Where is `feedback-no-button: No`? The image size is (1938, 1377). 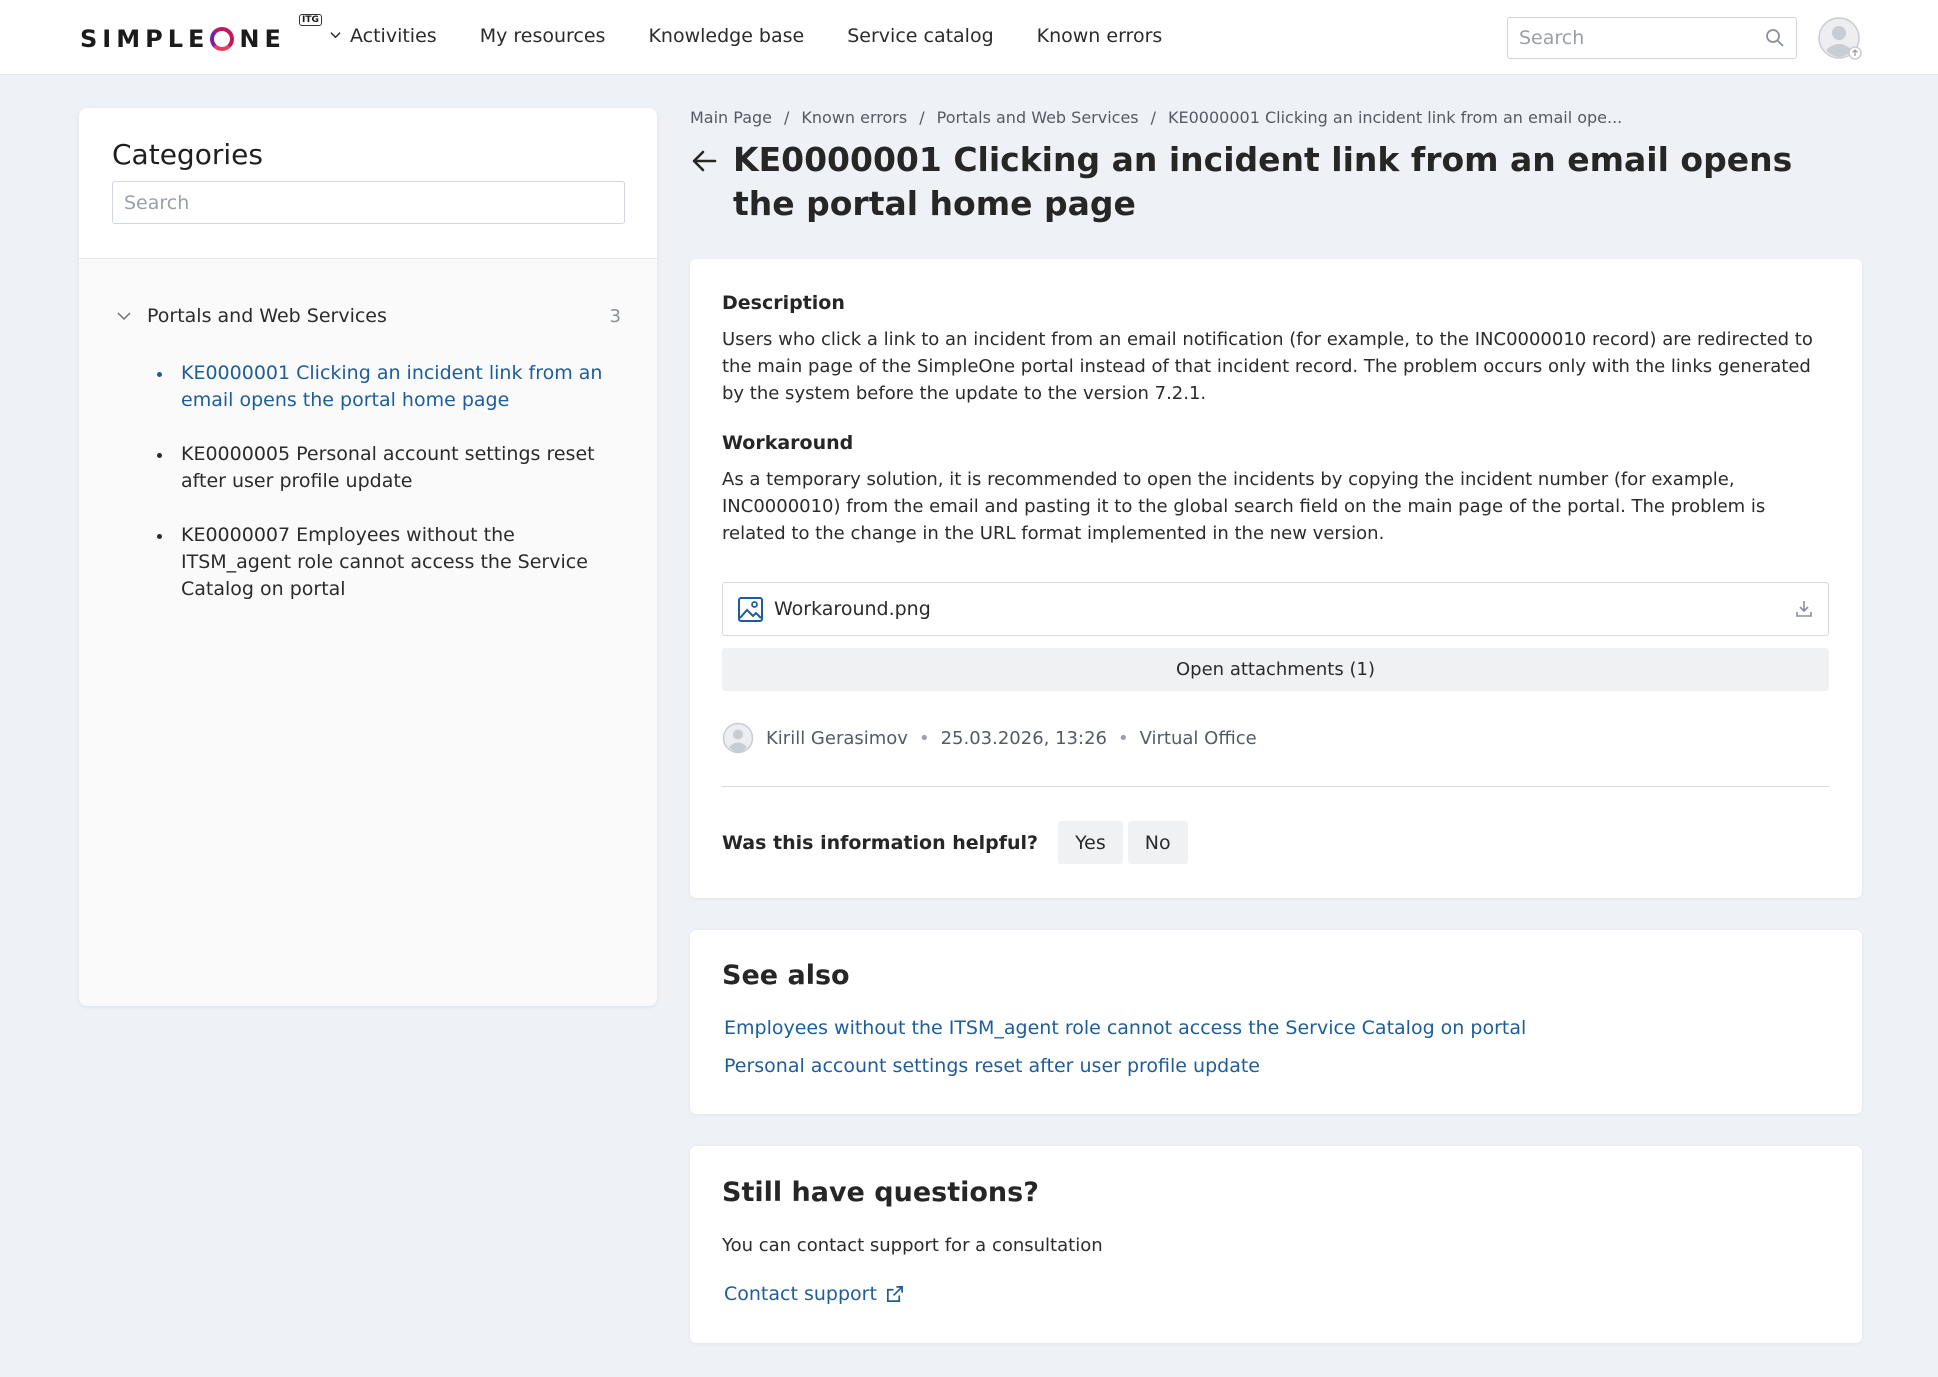 feedback-no-button: No is located at coordinates (1157, 842).